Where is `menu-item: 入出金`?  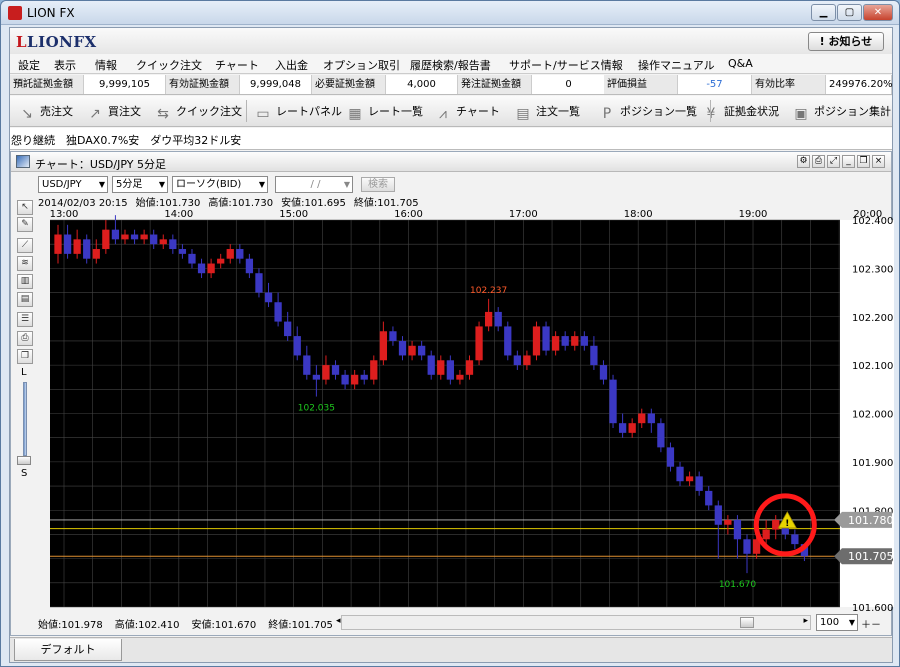
menu-item: 入出金 is located at coordinates (291, 65).